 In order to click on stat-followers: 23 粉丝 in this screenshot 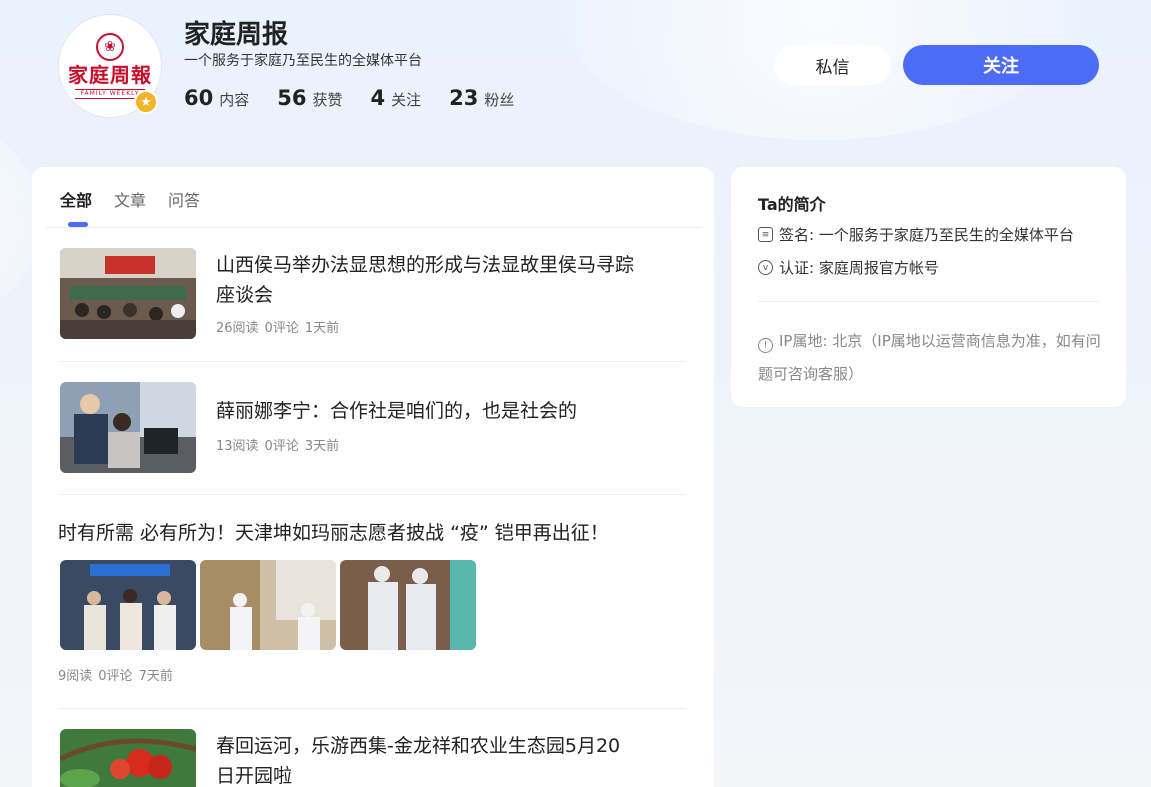, I will do `click(481, 98)`.